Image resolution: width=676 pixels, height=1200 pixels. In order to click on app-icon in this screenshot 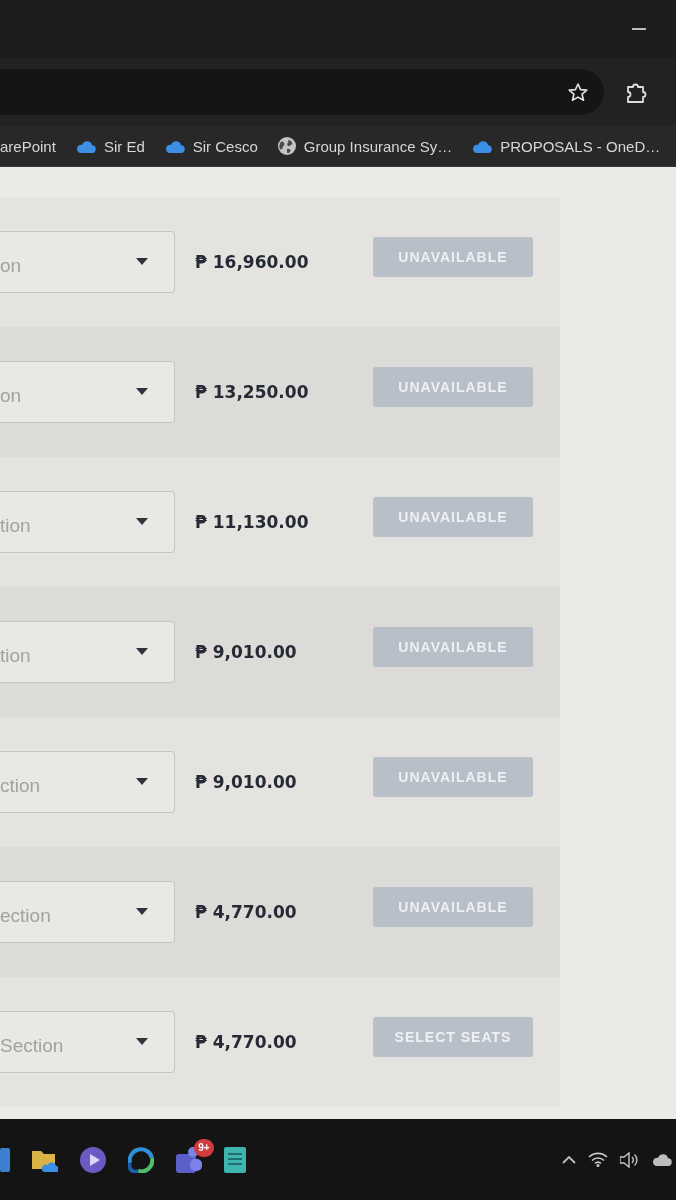, I will do `click(5, 1159)`.